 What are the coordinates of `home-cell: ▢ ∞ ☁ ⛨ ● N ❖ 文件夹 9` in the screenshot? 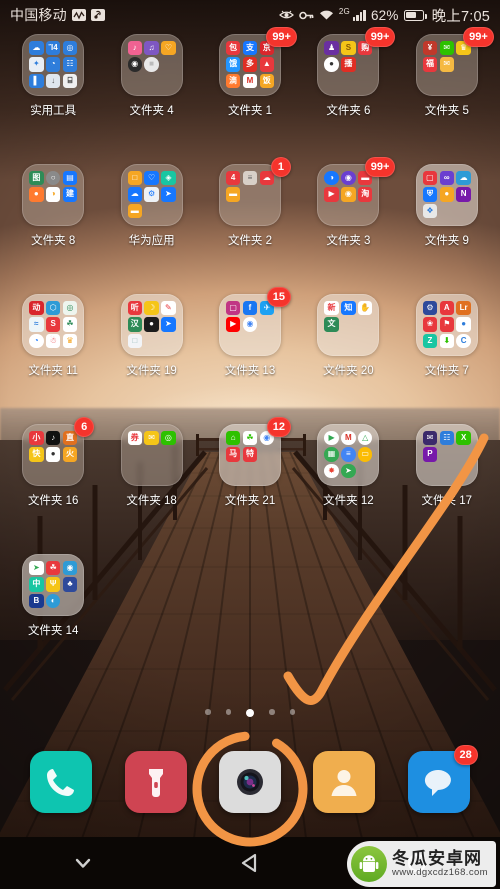 It's located at (447, 227).